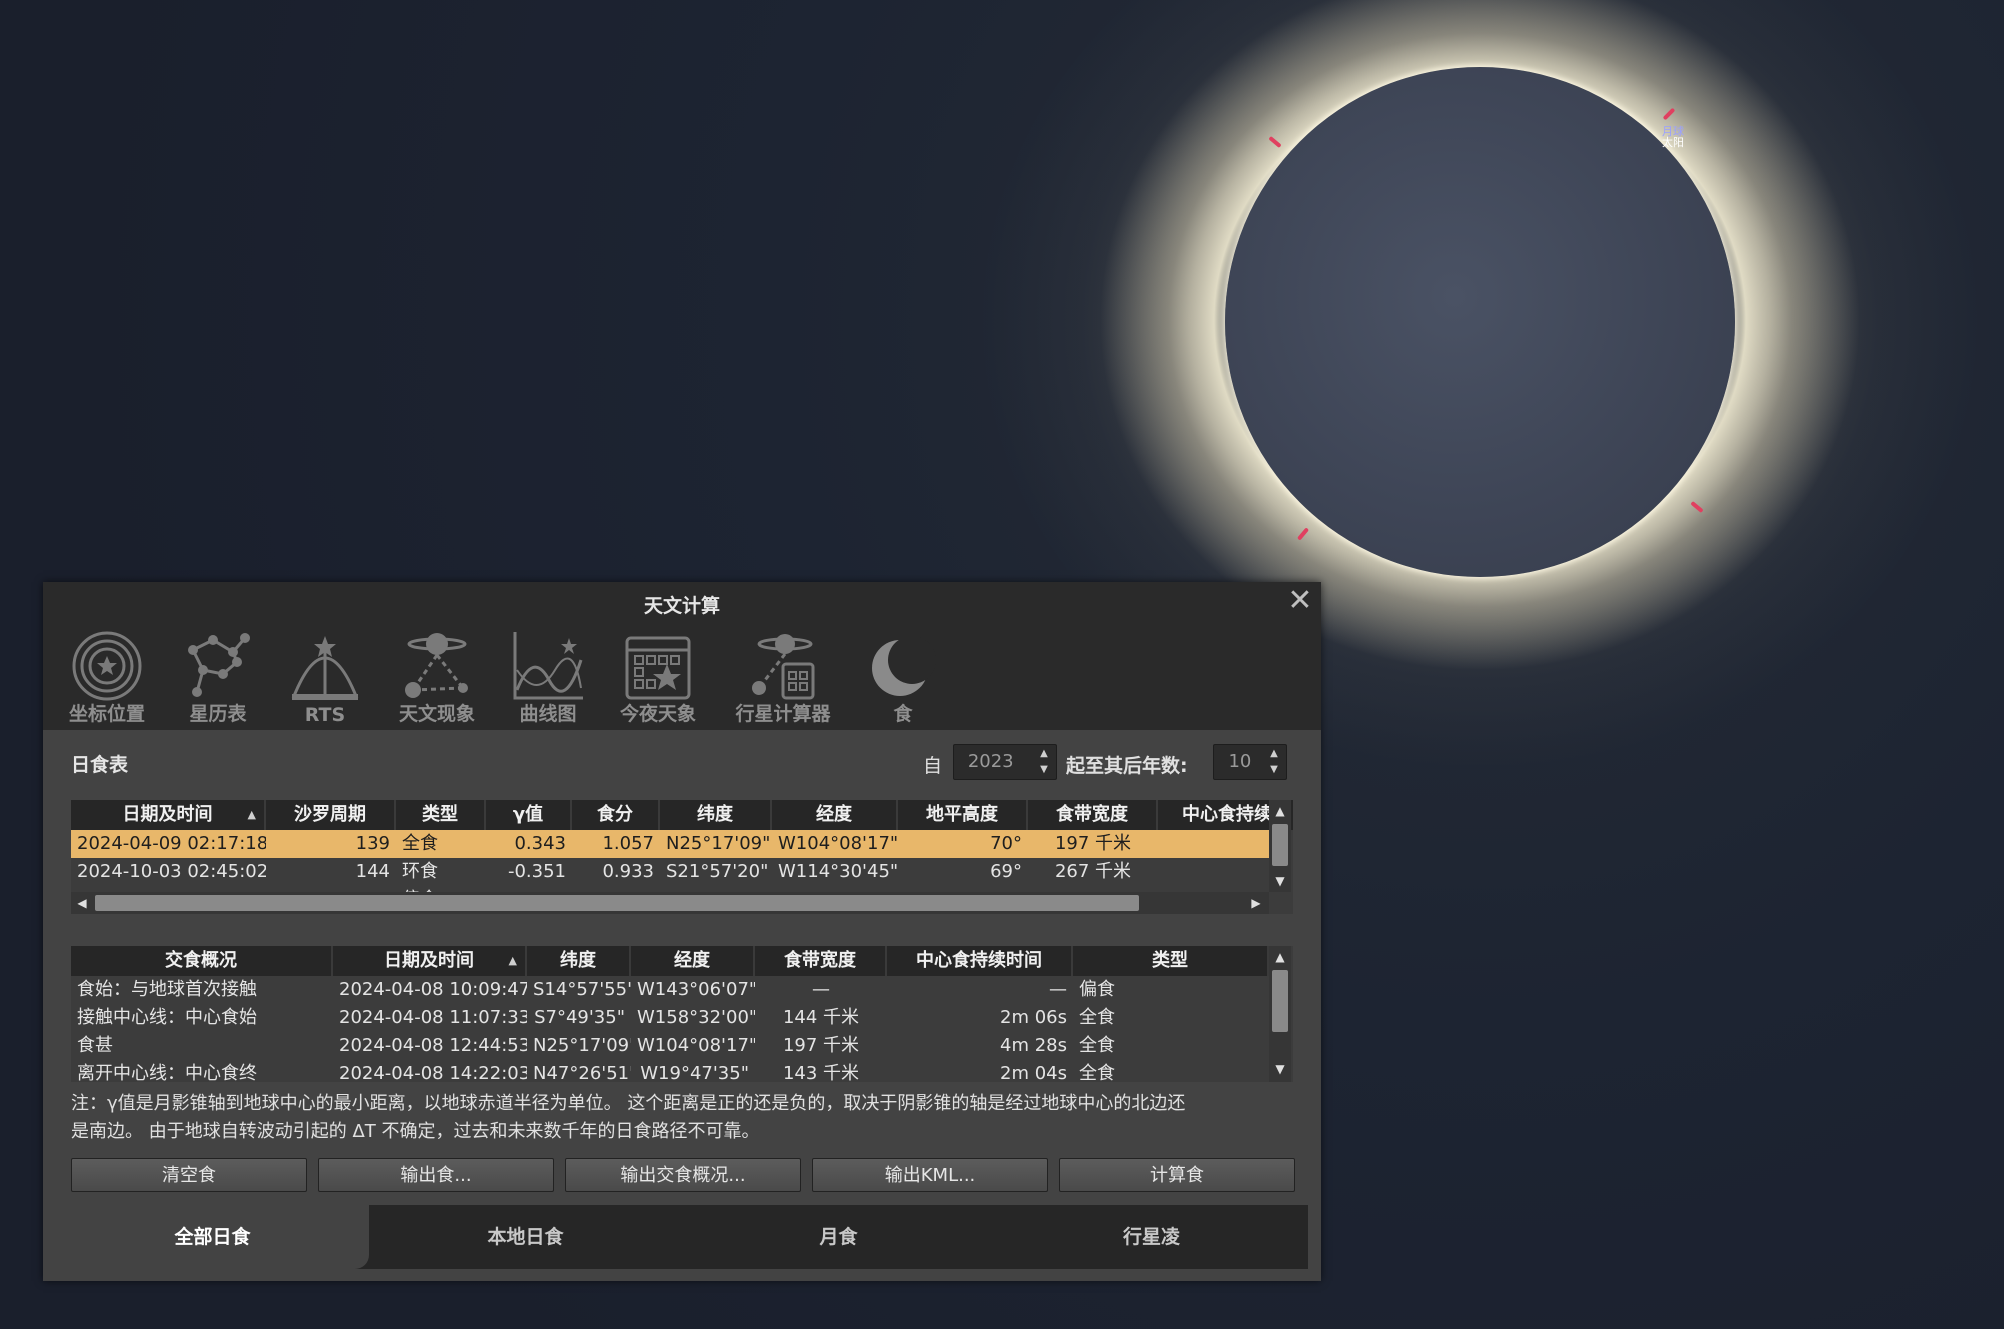 This screenshot has width=2004, height=1329. I want to click on span-years-spinbox: 10 ▲ ▼, so click(1250, 762).